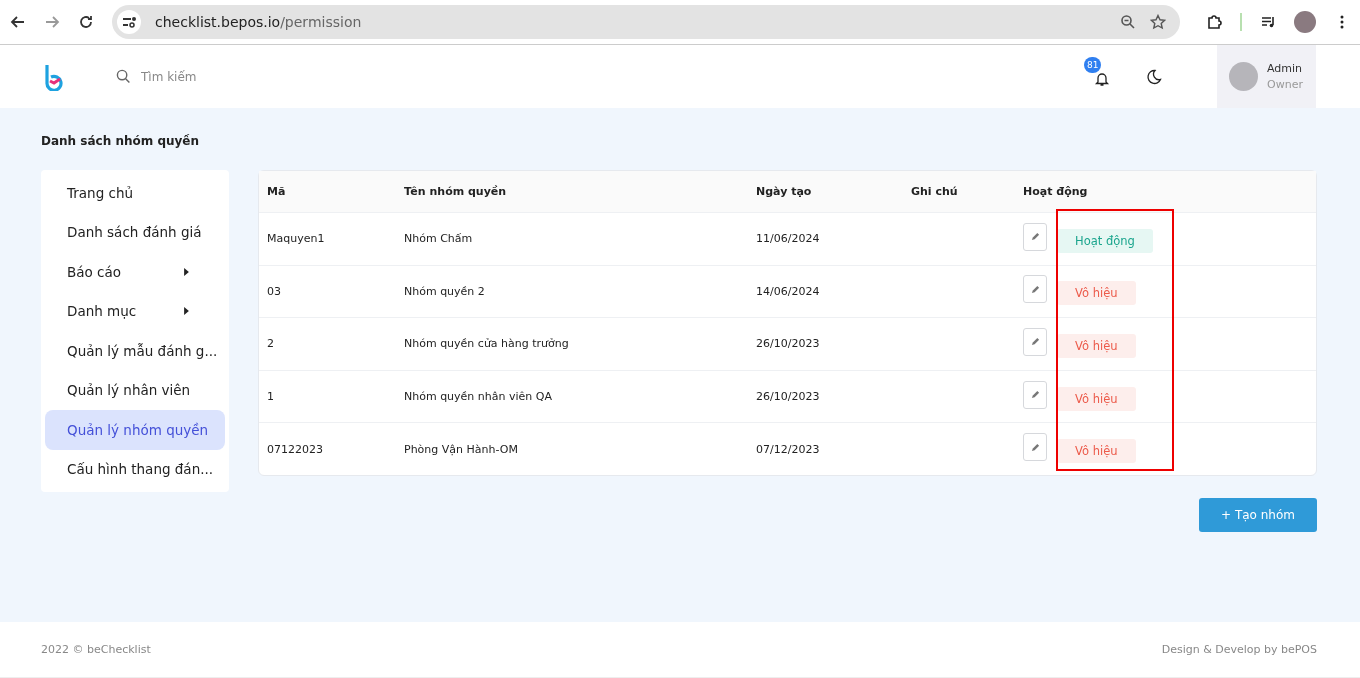 The height and width of the screenshot is (678, 1360). I want to click on table-cell-text: Nhóm quyền cửa hàng trưởng, so click(486, 344).